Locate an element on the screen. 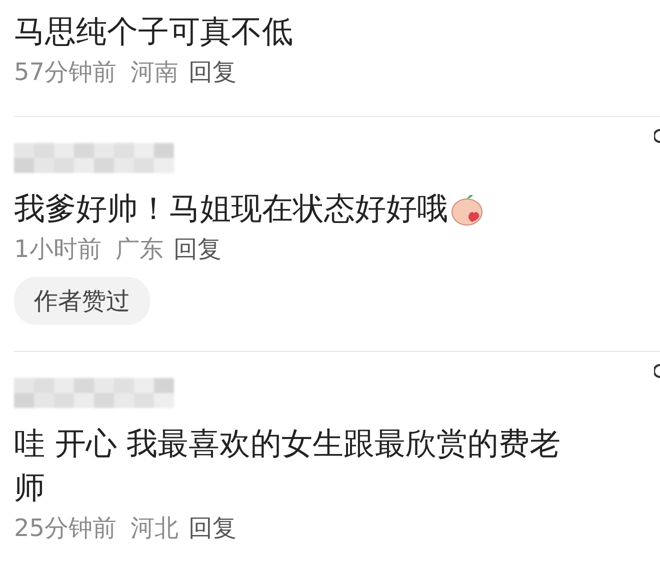 Image resolution: width=660 pixels, height=577 pixels. comment-text: 我爹好帅！马姐现在状态好好哦 is located at coordinates (231, 209).